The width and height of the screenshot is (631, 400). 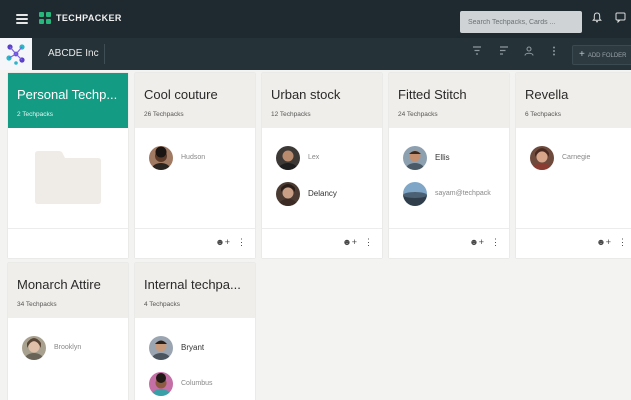 I want to click on folder-card-body: Bryant Columbus, so click(x=195, y=359).